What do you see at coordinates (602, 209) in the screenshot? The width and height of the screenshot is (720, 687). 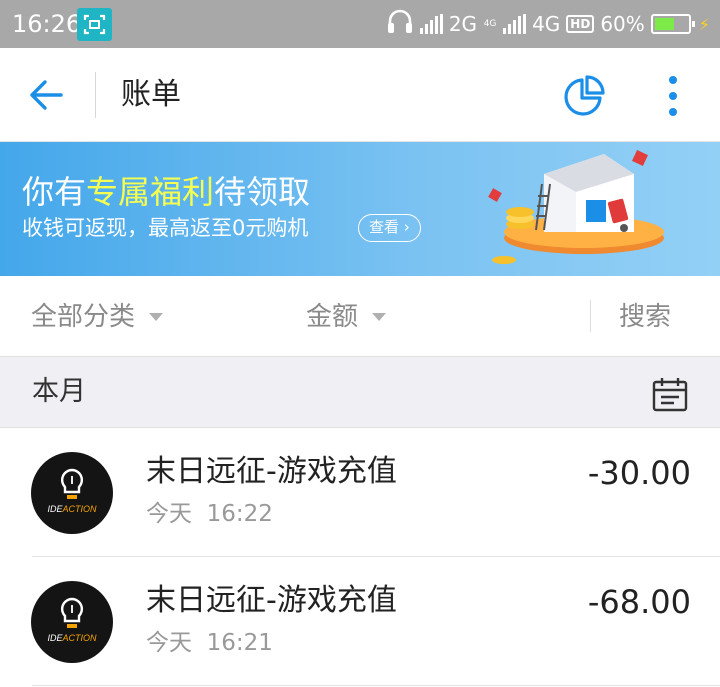 I see `banner-illustration` at bounding box center [602, 209].